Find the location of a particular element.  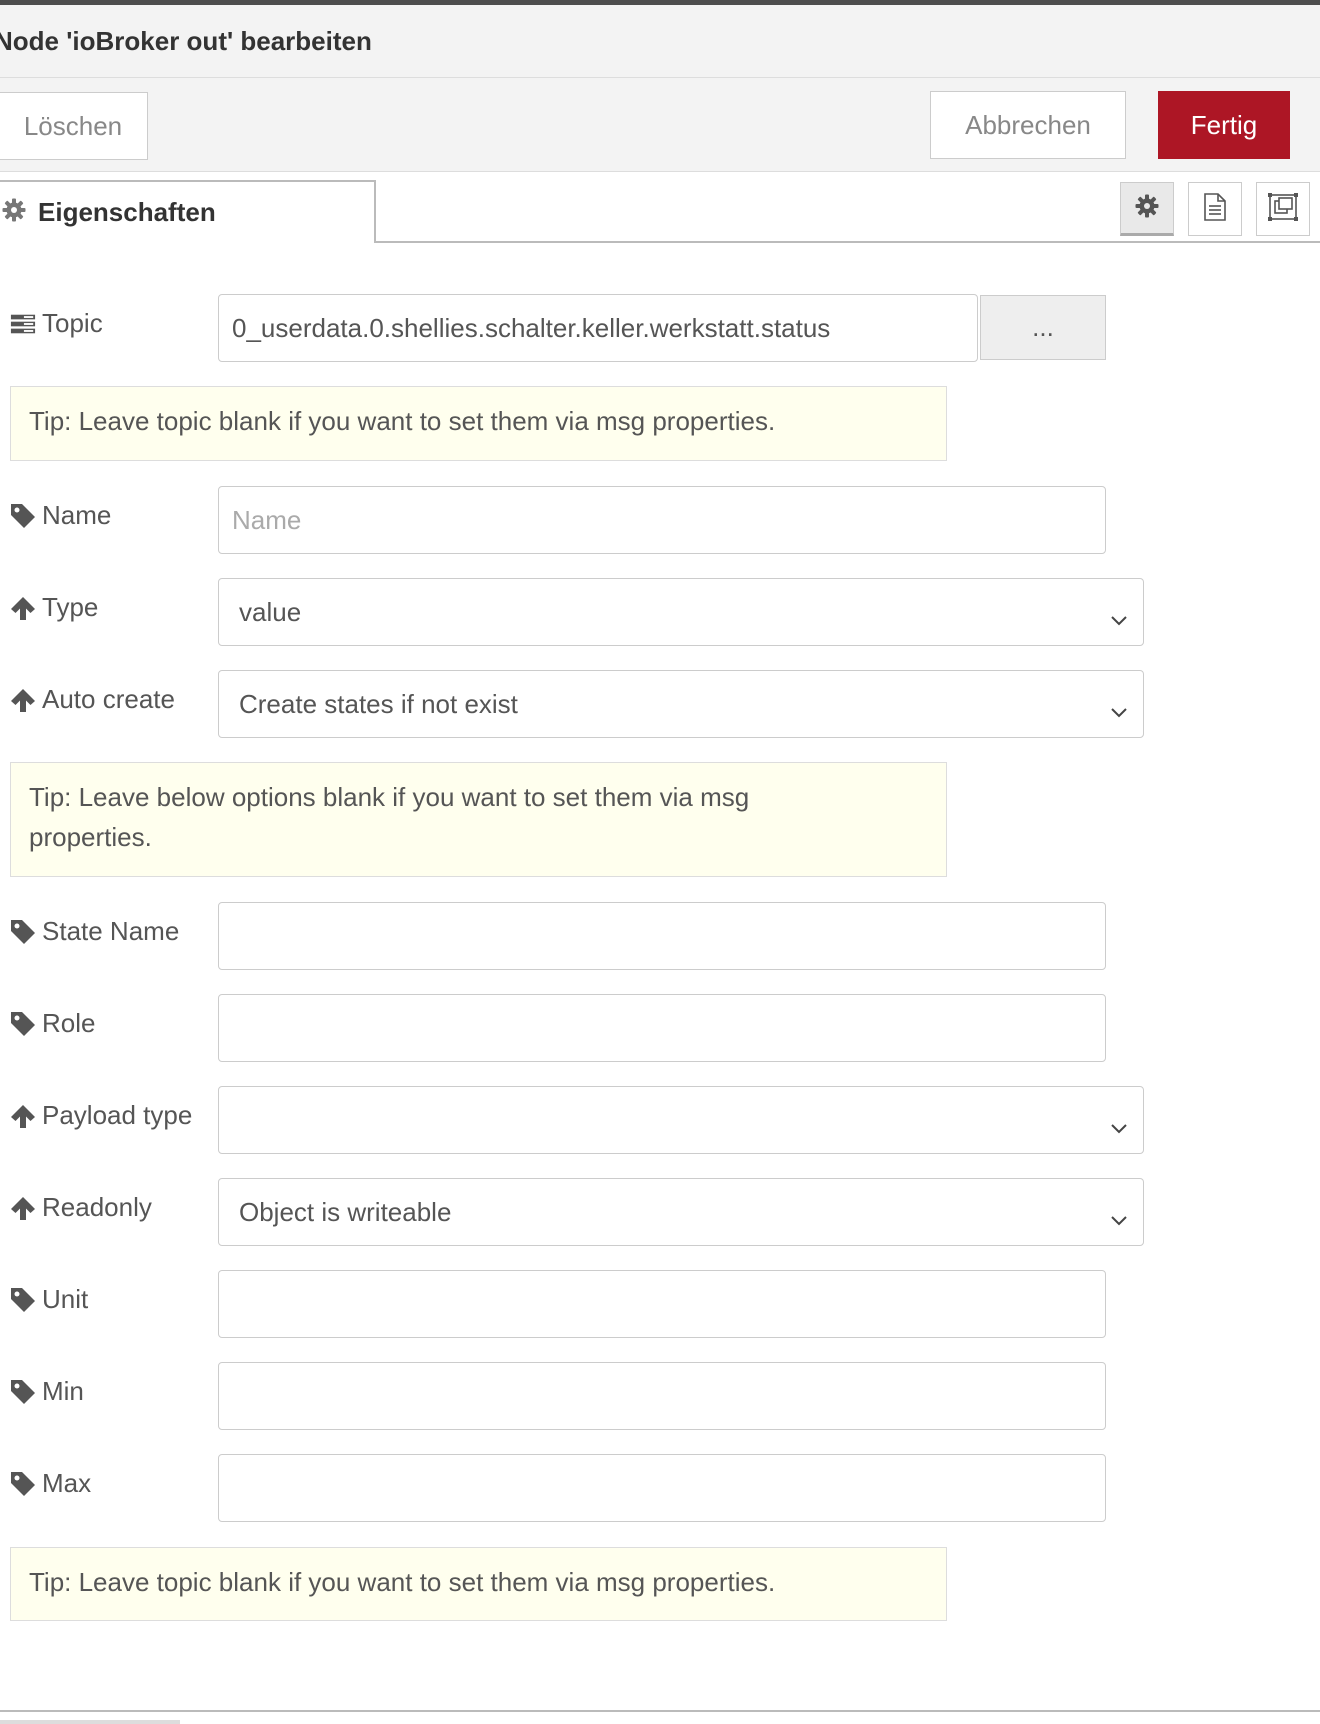

type-label: Type is located at coordinates (54, 607).